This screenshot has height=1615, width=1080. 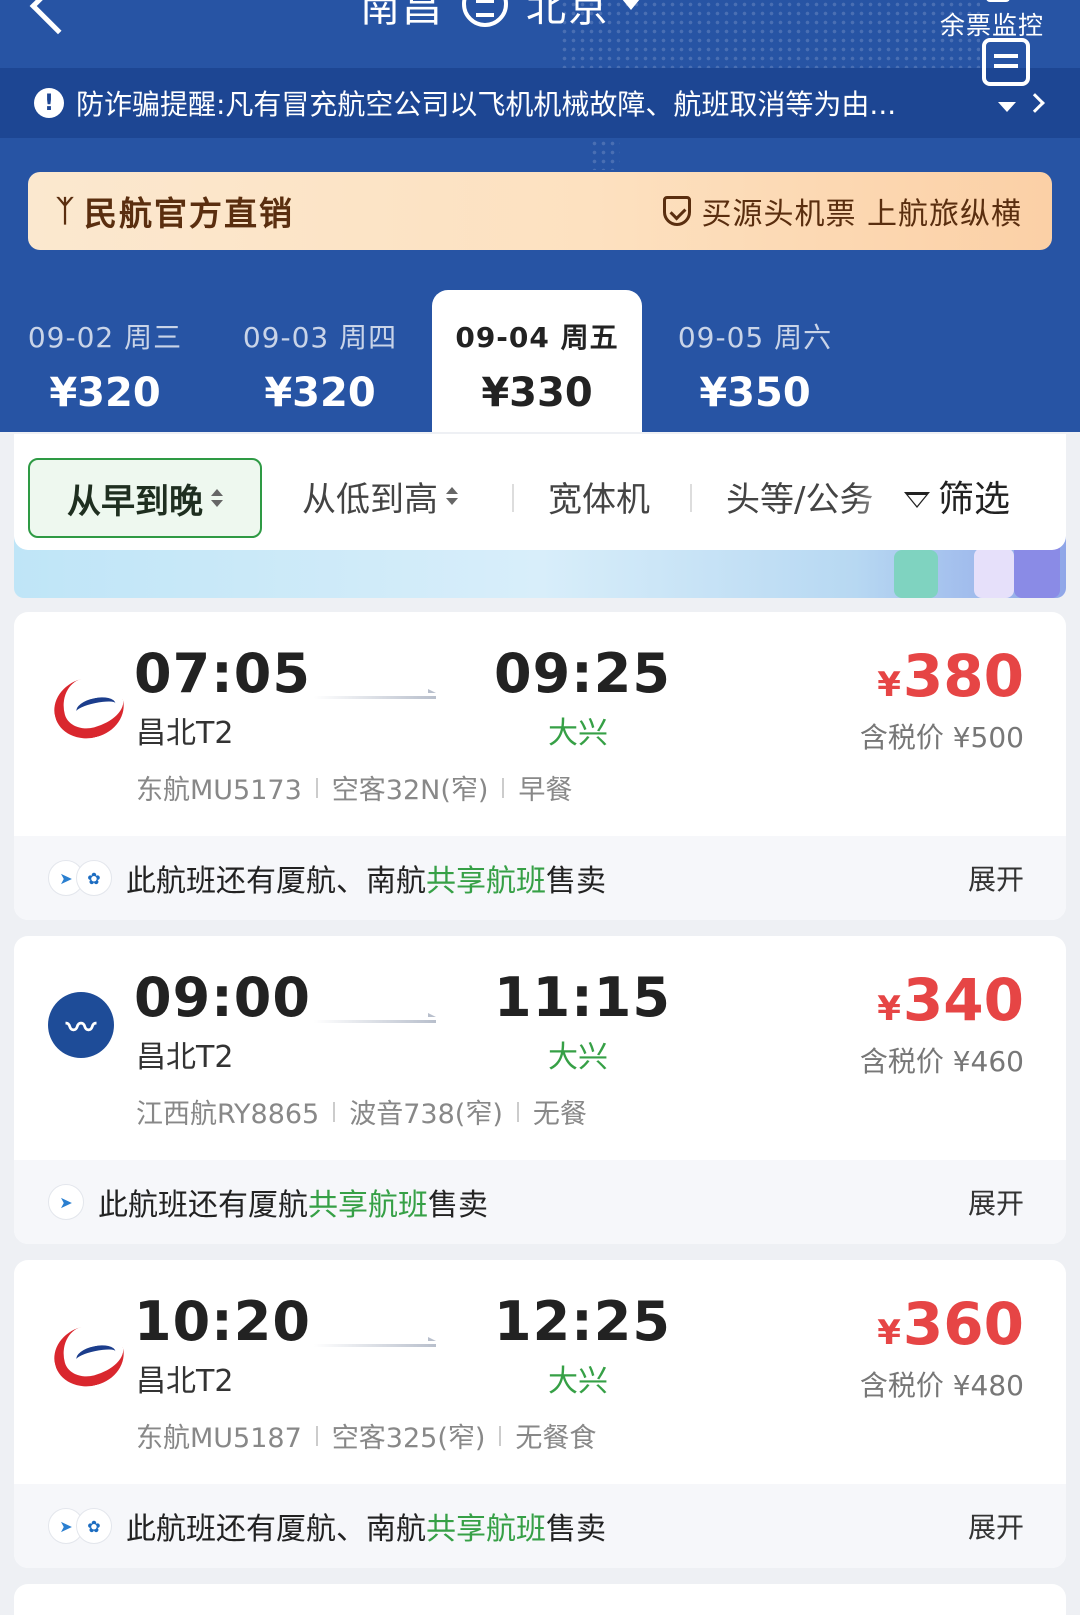 I want to click on sort-label: 头等/公务, so click(x=800, y=499).